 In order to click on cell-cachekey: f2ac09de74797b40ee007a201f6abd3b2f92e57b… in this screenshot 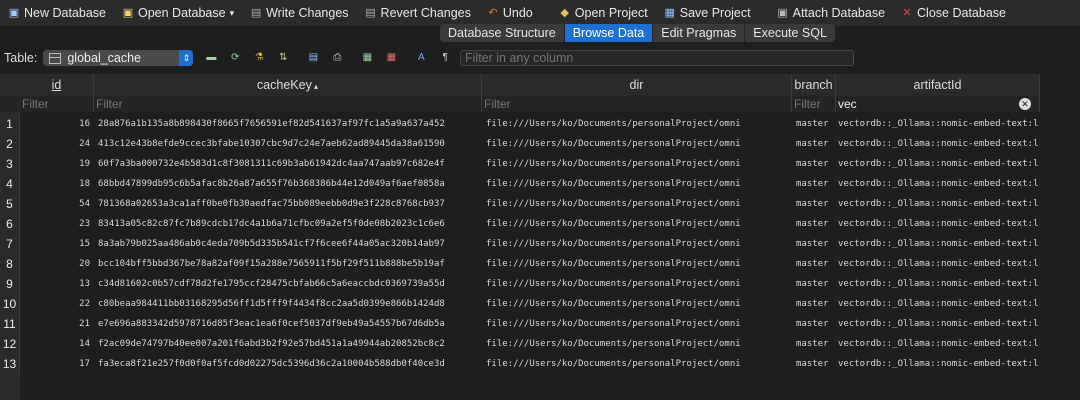, I will do `click(290, 344)`.